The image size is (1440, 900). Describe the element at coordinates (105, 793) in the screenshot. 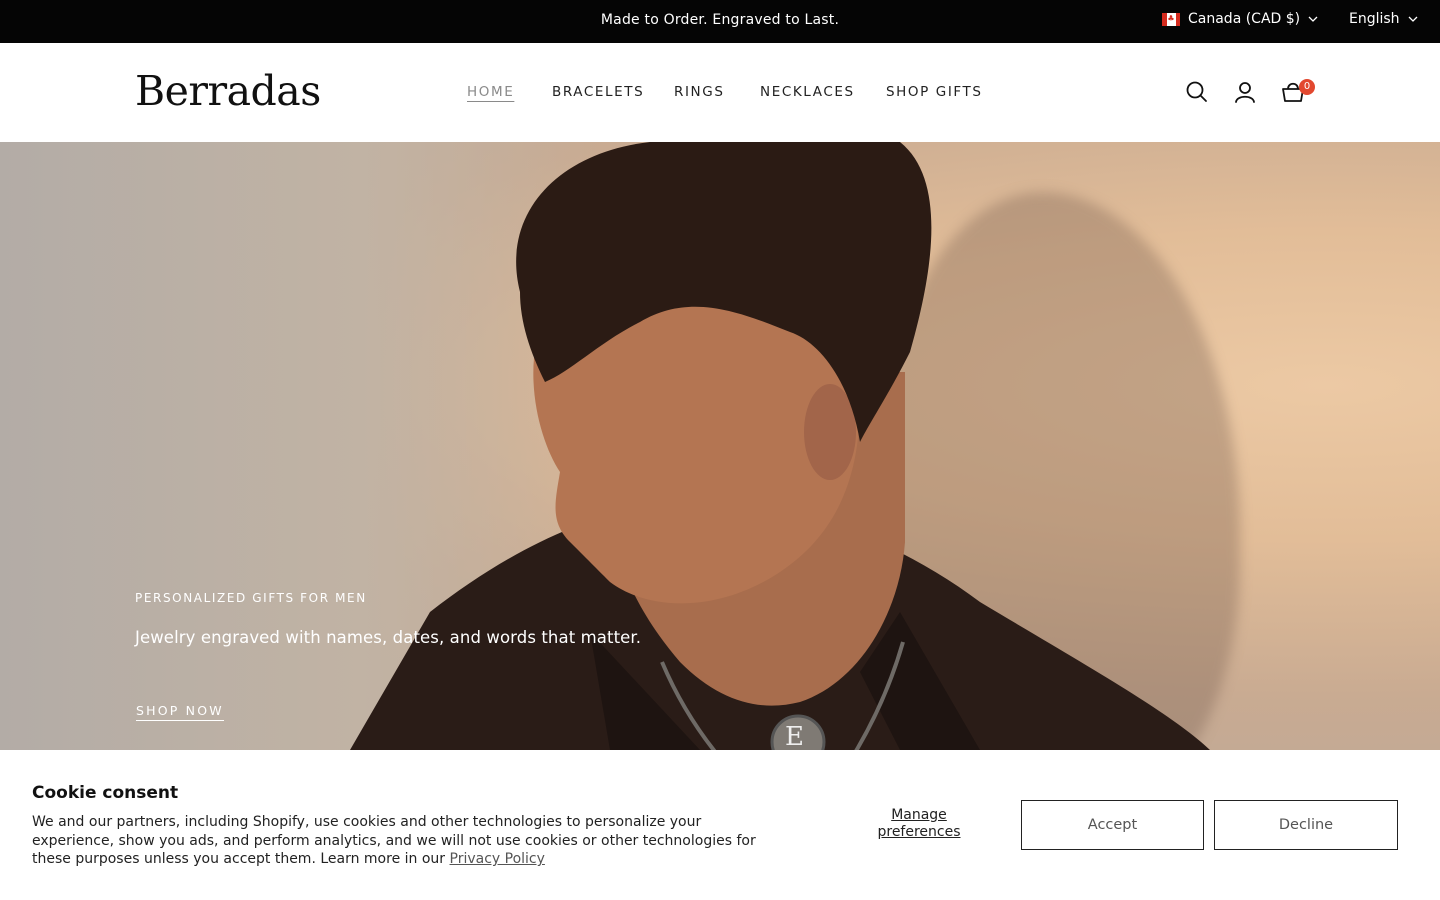

I see `cookie-title: Cookie consent` at that location.